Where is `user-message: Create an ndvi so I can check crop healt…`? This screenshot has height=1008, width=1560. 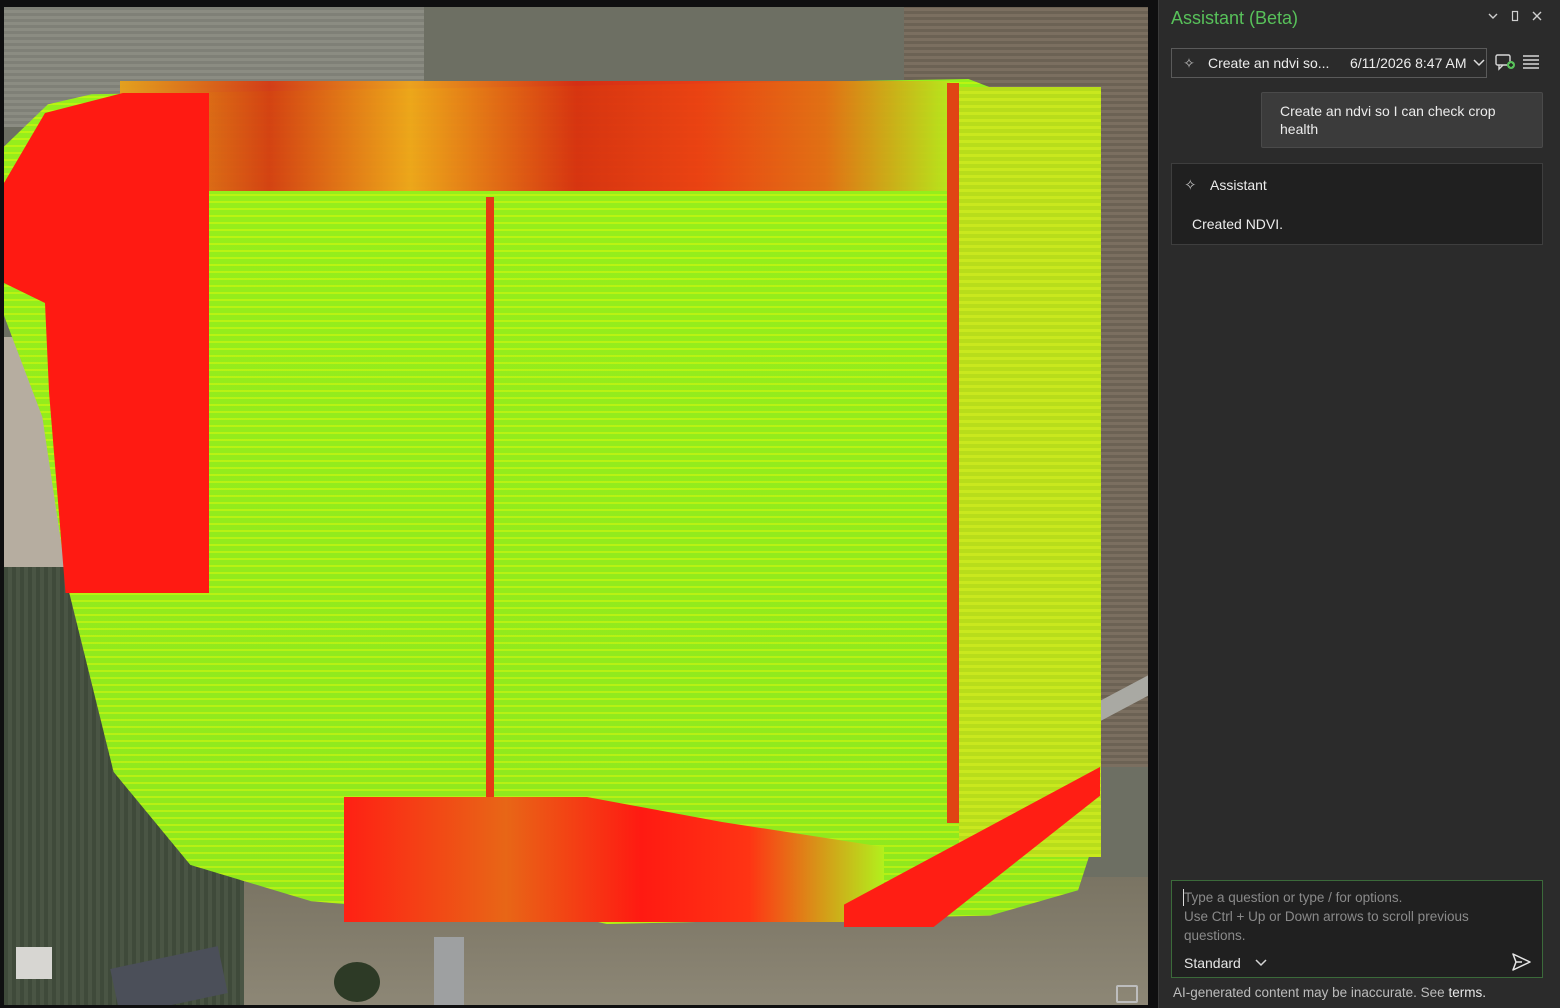 user-message: Create an ndvi so I can check crop healt… is located at coordinates (1402, 120).